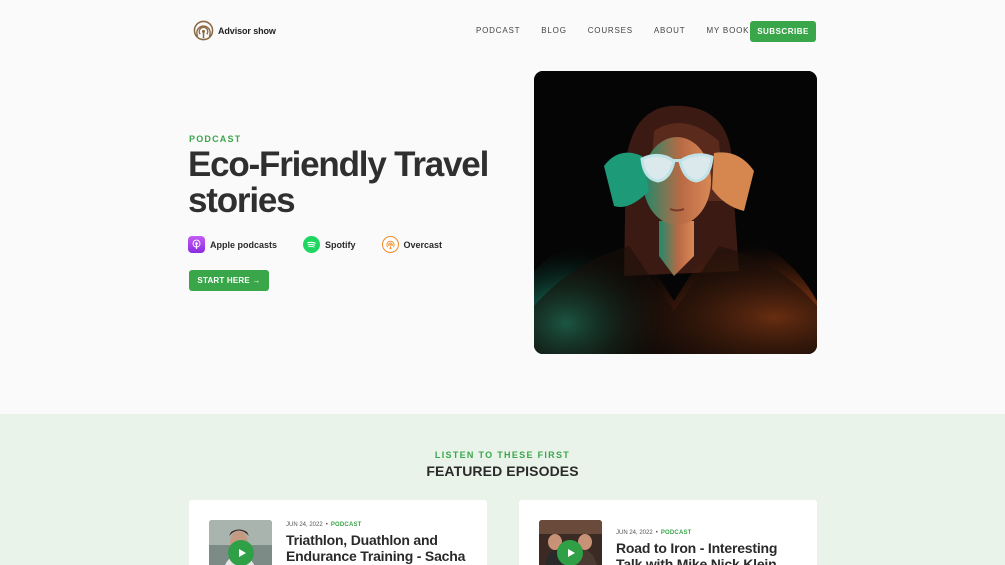  I want to click on hero-photo, so click(675, 212).